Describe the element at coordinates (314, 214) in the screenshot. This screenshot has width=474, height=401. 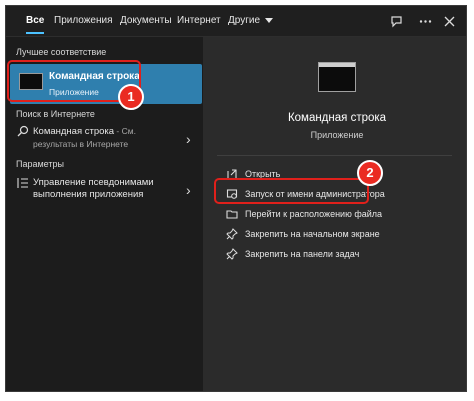
I see `action-open-file-location-label: Перейти к расположению файла` at that location.